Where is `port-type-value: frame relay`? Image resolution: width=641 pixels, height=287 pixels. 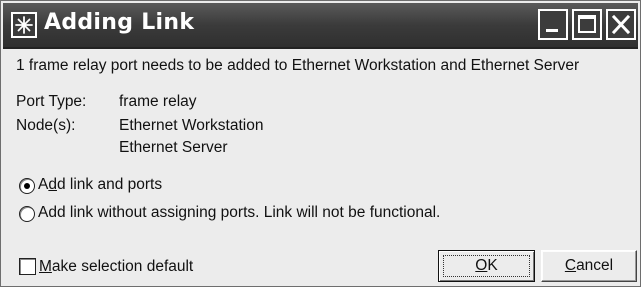 port-type-value: frame relay is located at coordinates (158, 101).